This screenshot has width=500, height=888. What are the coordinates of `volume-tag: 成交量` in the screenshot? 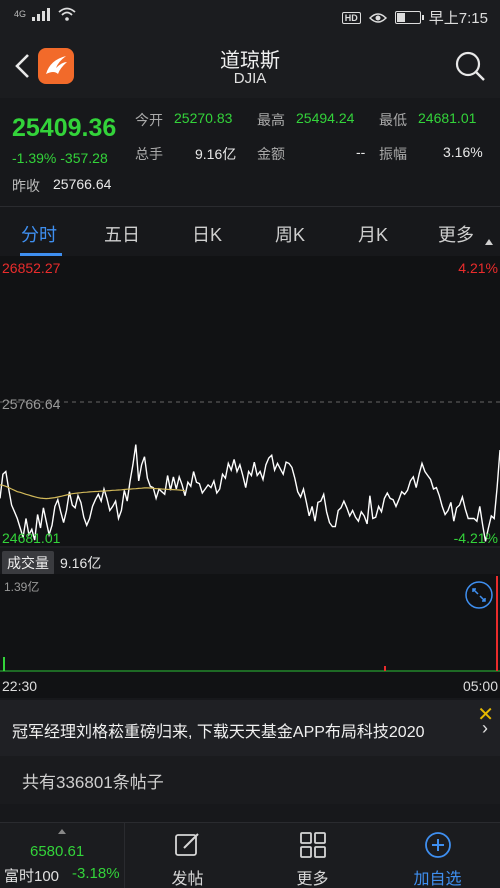 It's located at (28, 563).